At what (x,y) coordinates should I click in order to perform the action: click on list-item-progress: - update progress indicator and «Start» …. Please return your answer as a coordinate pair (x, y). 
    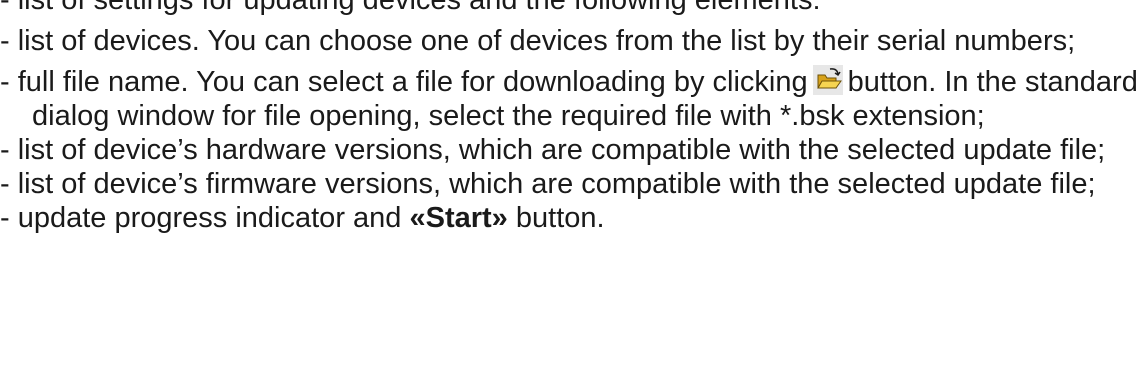
    Looking at the image, I should click on (572, 218).